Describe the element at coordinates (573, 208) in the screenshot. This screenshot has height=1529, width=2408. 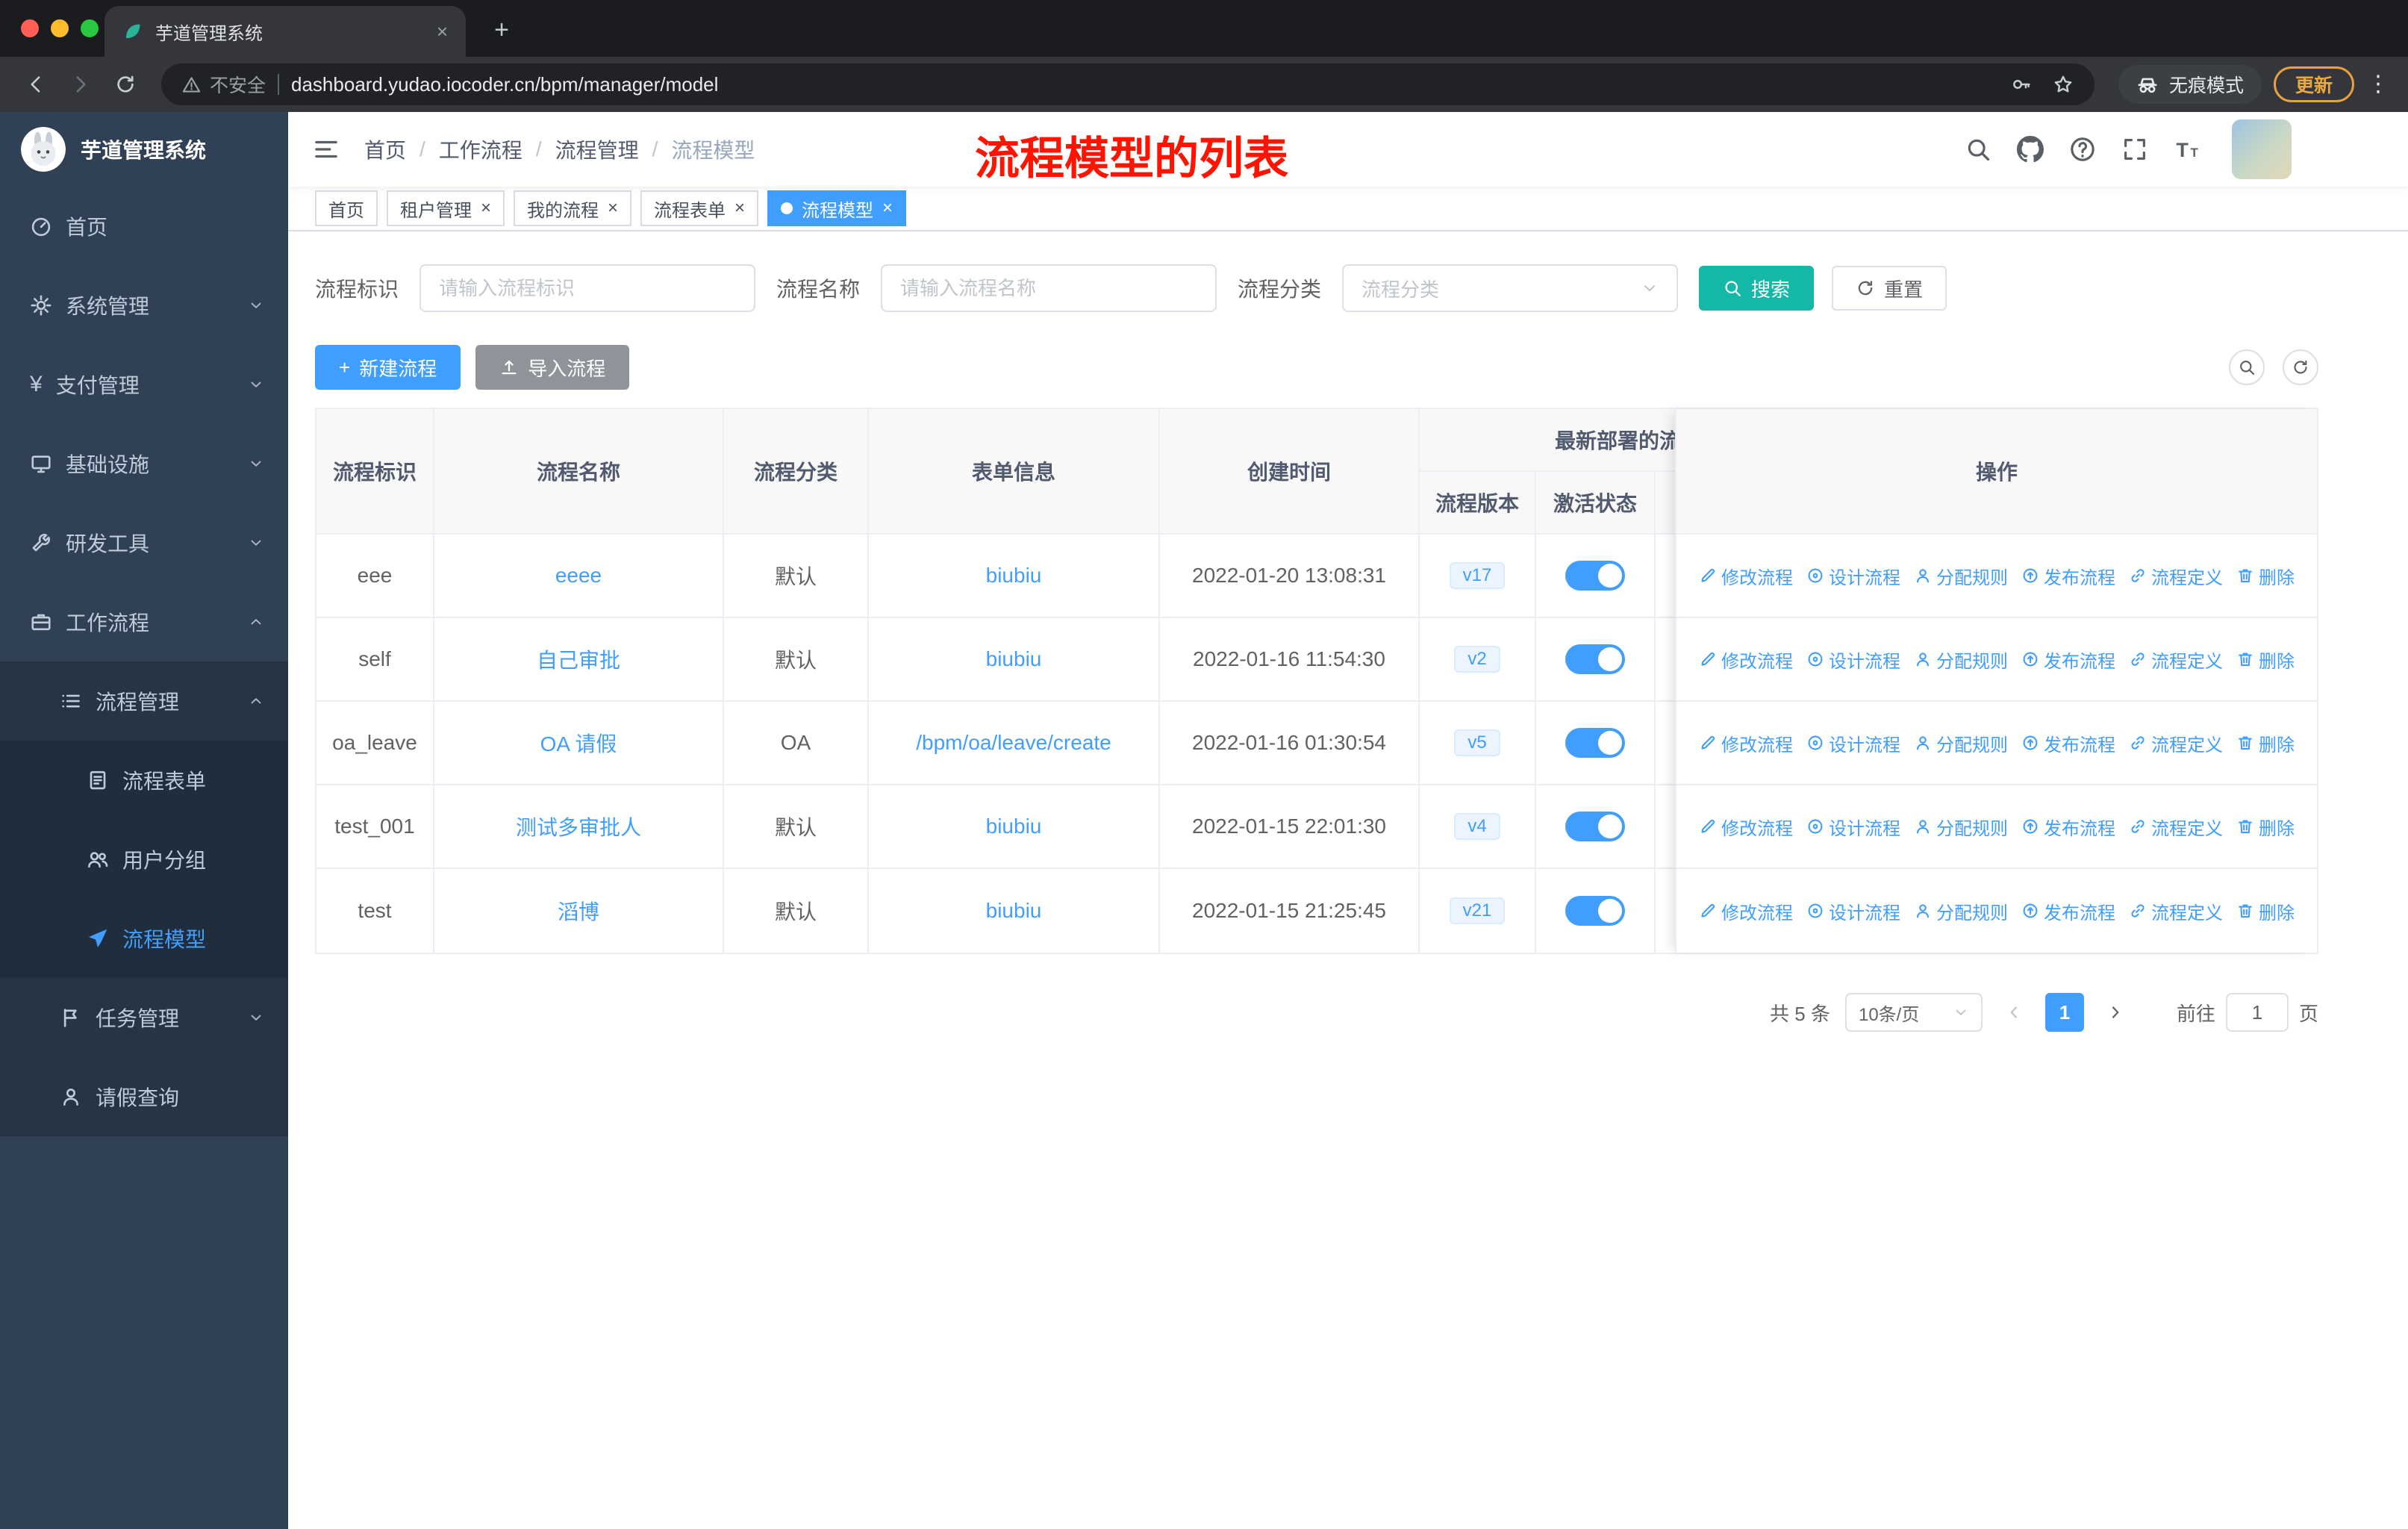
I see `tags-view-item: 我的流程 ×` at that location.